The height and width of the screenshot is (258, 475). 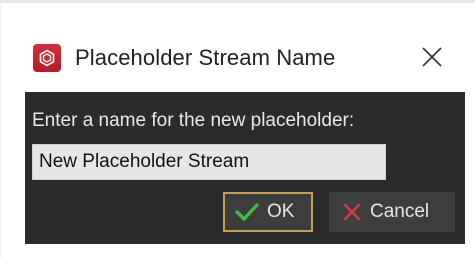 I want to click on checkmark-icon, so click(x=247, y=212).